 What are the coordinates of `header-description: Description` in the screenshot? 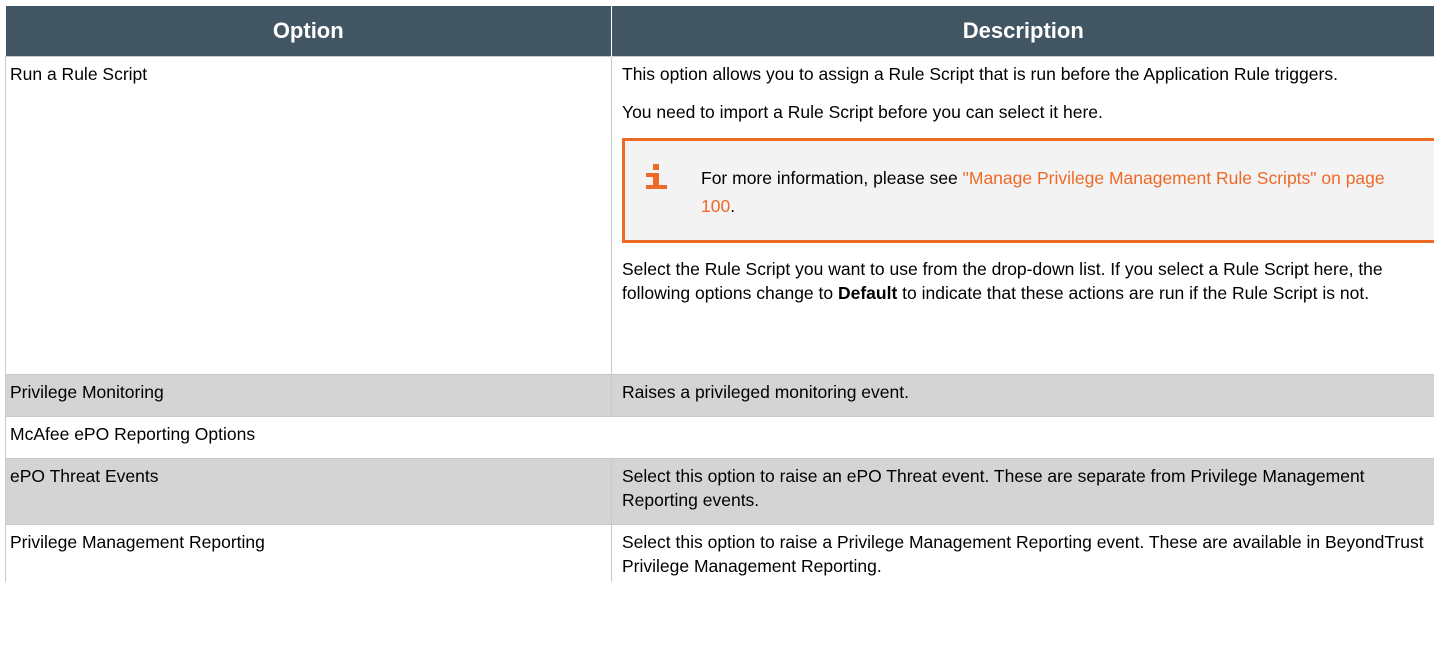 It's located at (1022, 31).